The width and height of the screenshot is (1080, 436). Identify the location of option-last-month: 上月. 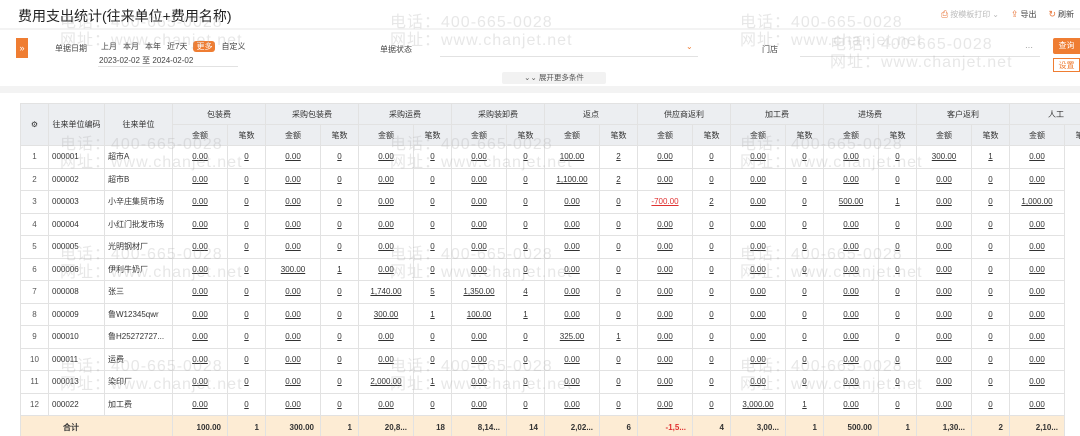
(109, 46).